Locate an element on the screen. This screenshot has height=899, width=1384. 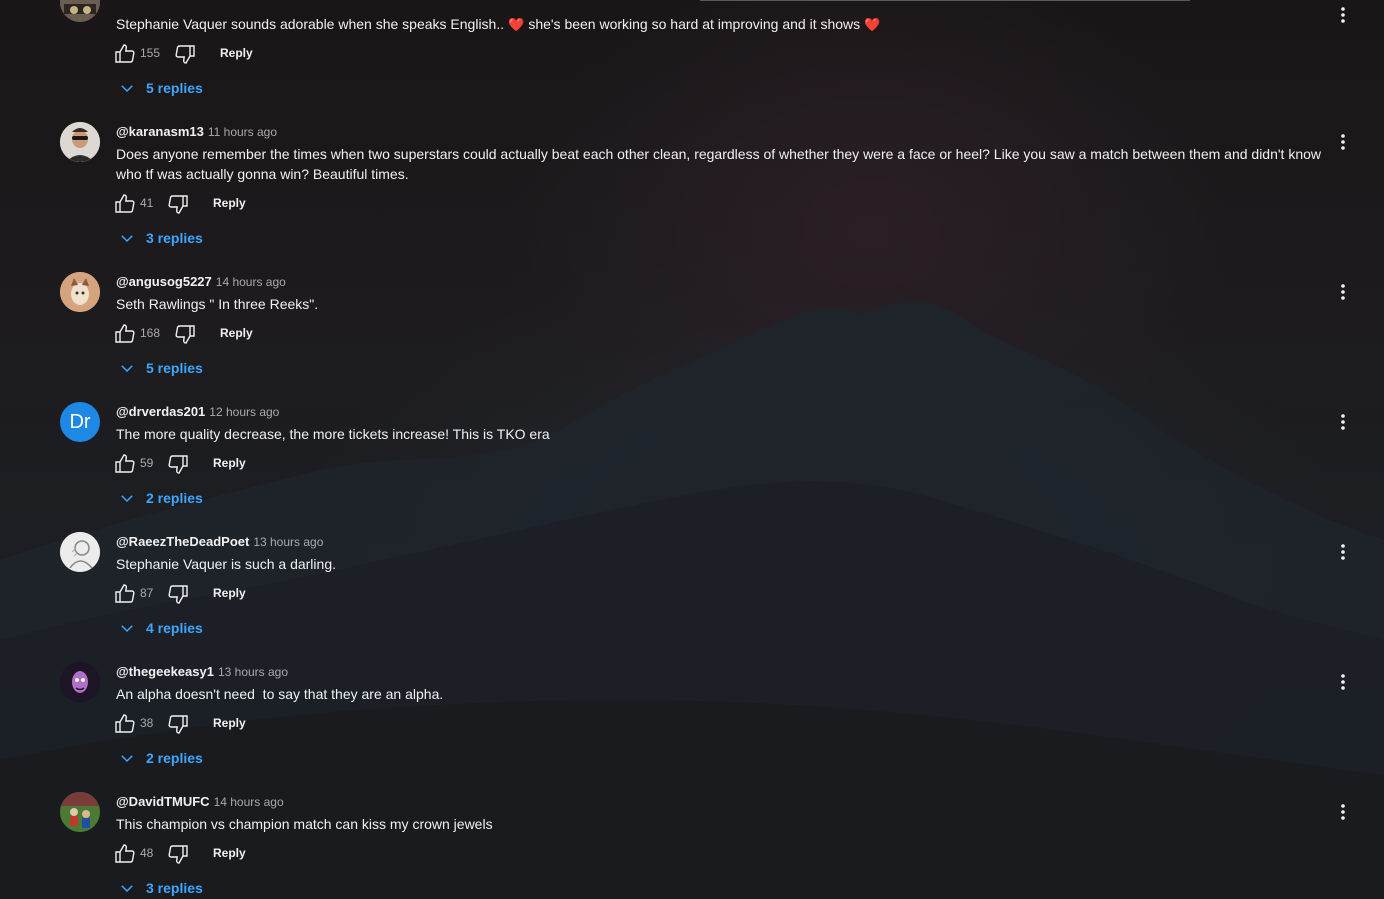
avatar-sketch-image is located at coordinates (80, 552).